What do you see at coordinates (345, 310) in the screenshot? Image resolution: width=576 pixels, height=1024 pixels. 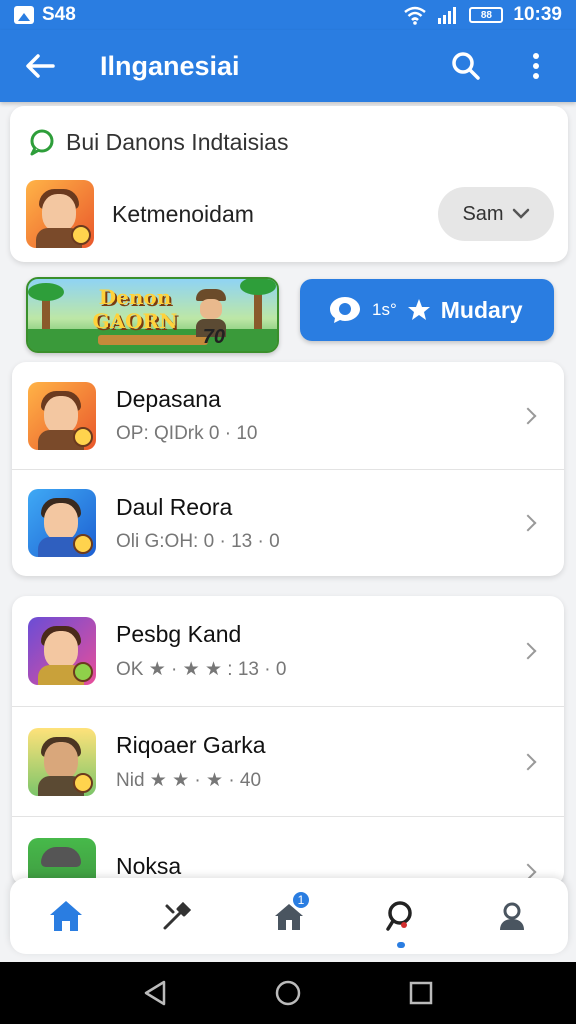 I see `chat-icon` at bounding box center [345, 310].